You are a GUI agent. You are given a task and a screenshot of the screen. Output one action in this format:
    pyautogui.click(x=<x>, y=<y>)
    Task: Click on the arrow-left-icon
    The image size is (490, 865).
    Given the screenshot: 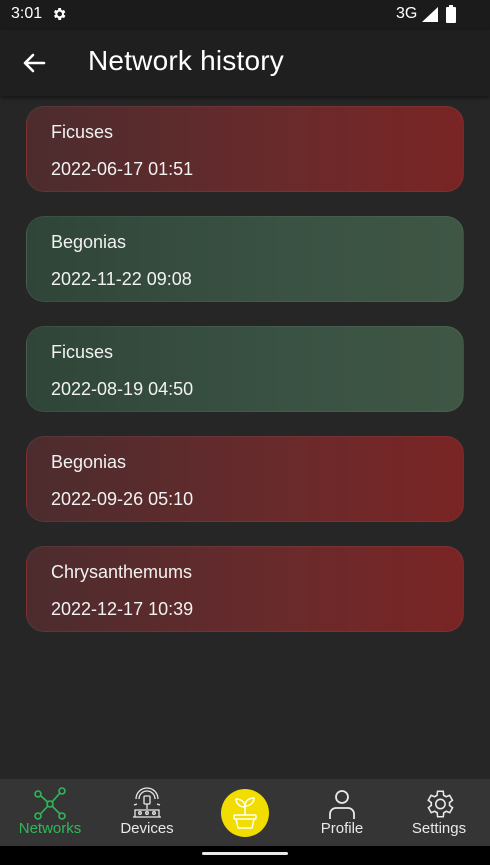 What is the action you would take?
    pyautogui.click(x=34, y=63)
    